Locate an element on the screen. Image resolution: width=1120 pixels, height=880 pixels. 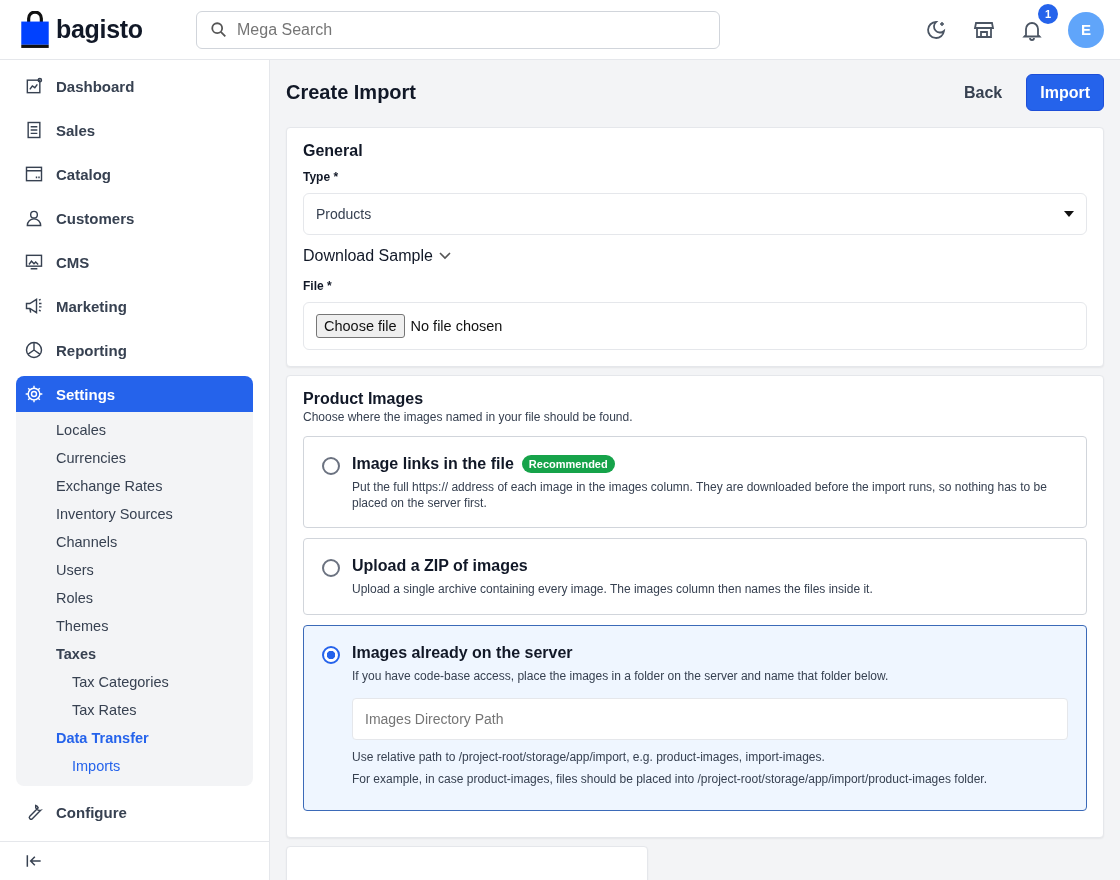
submenu-item: Data Transfer is located at coordinates (134, 738).